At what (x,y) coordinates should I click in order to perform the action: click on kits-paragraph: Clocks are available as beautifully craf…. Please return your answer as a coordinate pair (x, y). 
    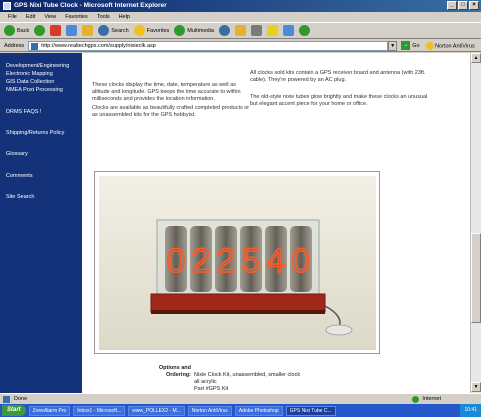
    Looking at the image, I should click on (171, 111).